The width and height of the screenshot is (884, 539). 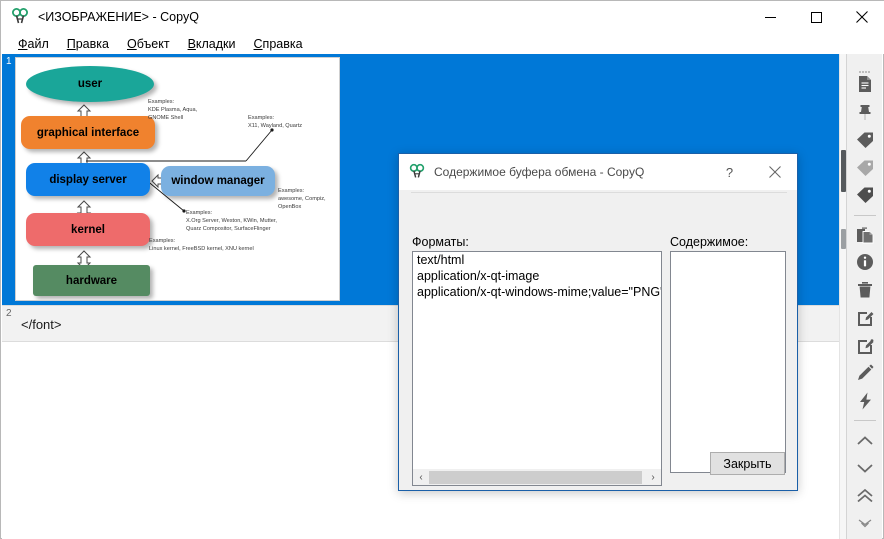 What do you see at coordinates (747, 463) in the screenshot?
I see `close-dialog-button: Закрыть` at bounding box center [747, 463].